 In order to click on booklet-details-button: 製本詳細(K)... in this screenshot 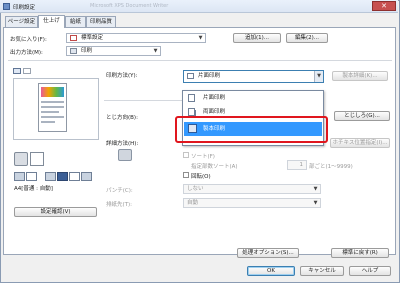, I will do `click(360, 76)`.